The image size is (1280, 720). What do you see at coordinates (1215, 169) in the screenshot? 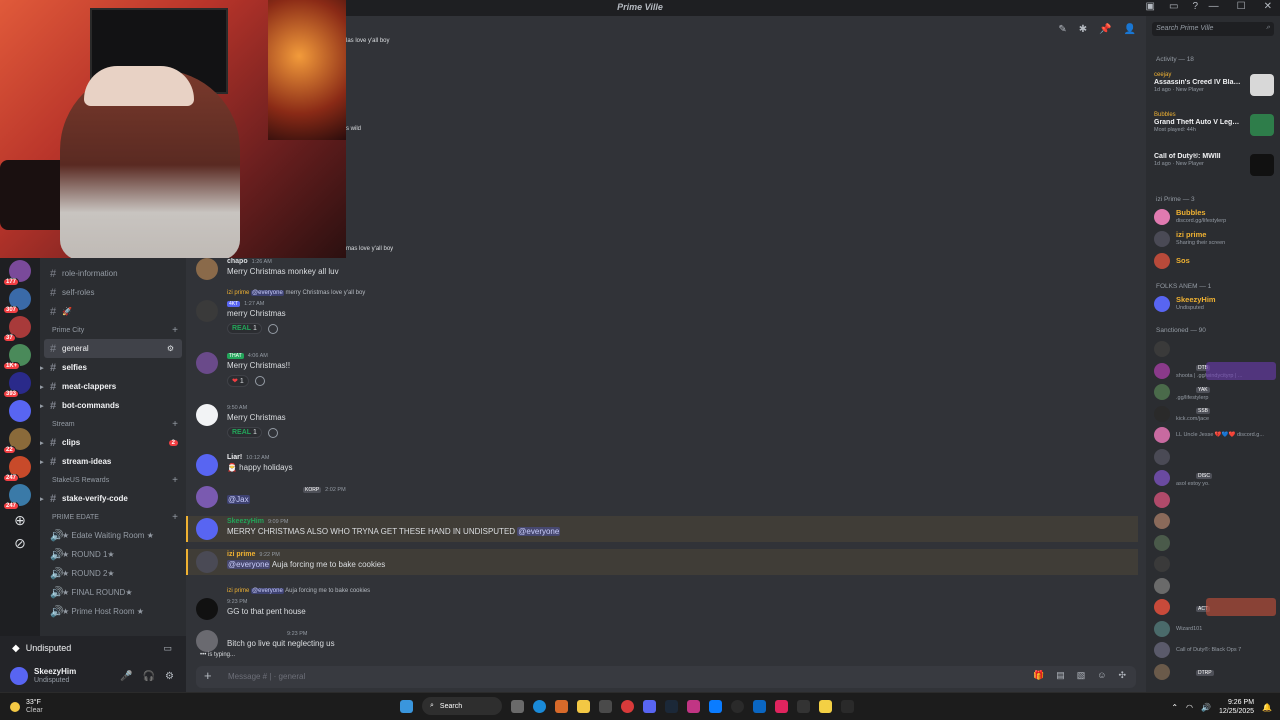
I see `activity-card: Call of Duty®: MWIII 1d ago · New Player` at bounding box center [1215, 169].